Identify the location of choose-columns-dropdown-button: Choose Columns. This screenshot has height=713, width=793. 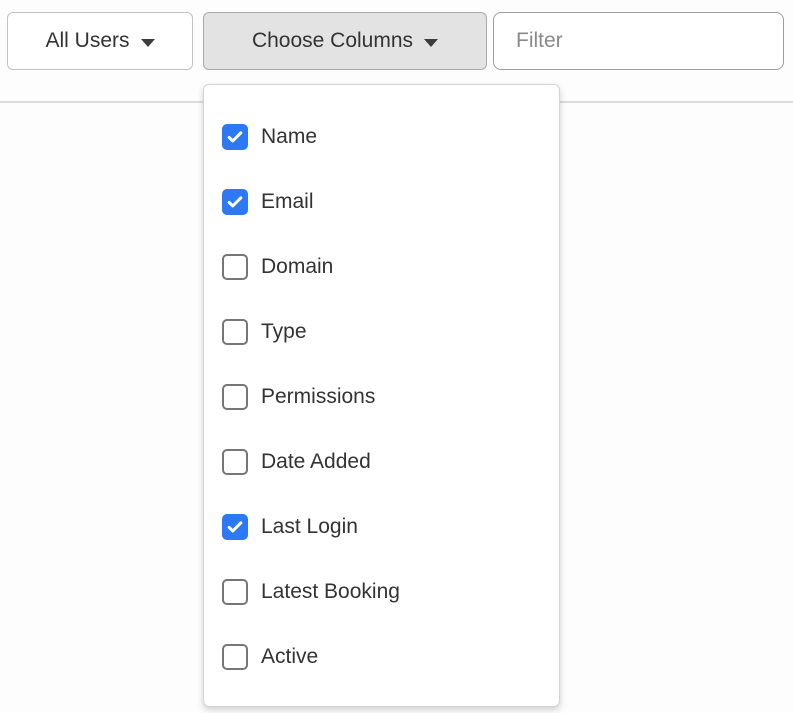
(345, 41).